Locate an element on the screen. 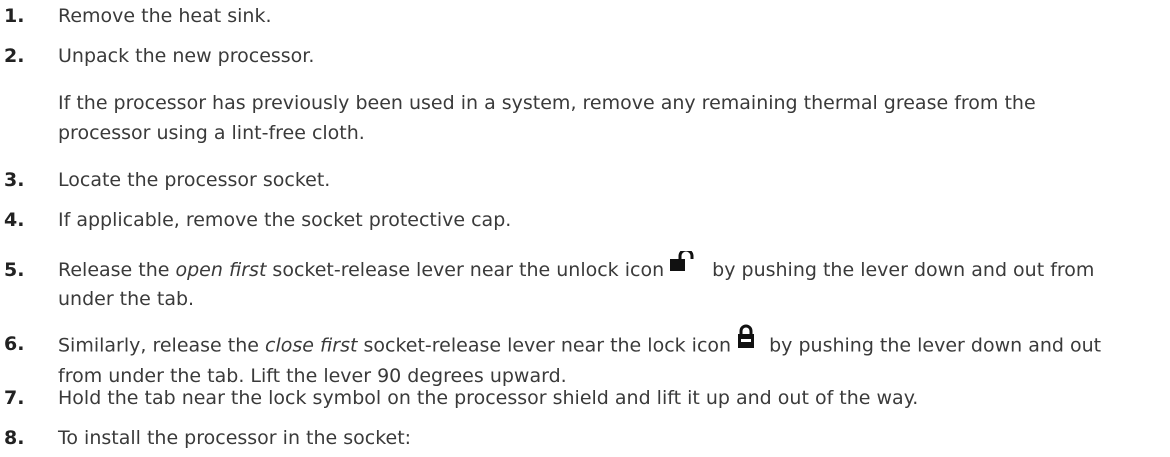  step-number: 2. is located at coordinates (14, 56).